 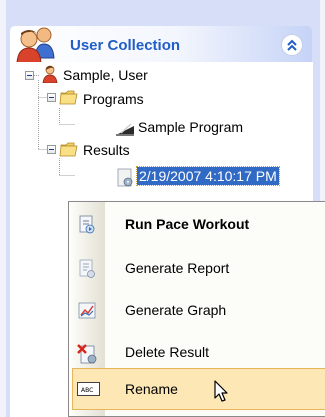 I want to click on panel-title: User Collection, so click(x=125, y=45).